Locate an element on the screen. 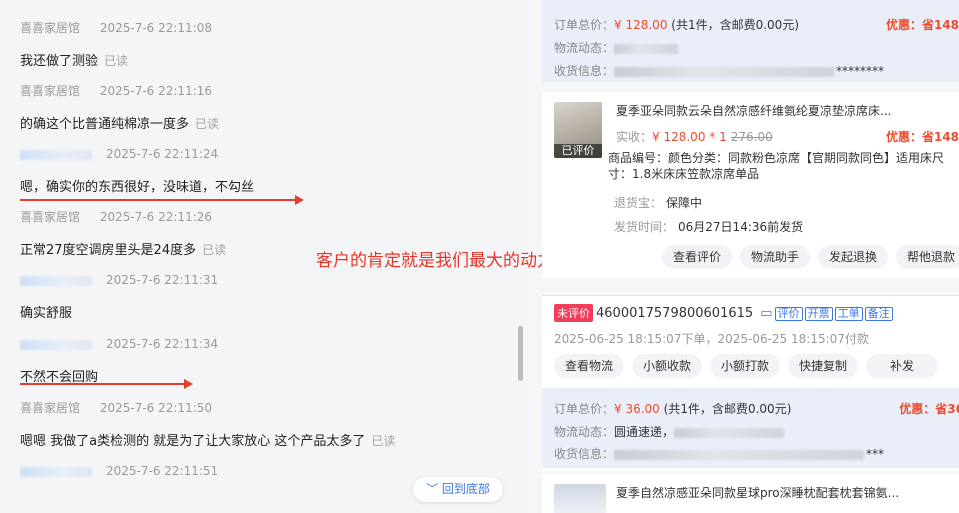  chat-message: 喜喜家居馆 2025-7-6 22:11:16 的确这个比普通纯棉凉一度多 已读 is located at coordinates (119, 107).